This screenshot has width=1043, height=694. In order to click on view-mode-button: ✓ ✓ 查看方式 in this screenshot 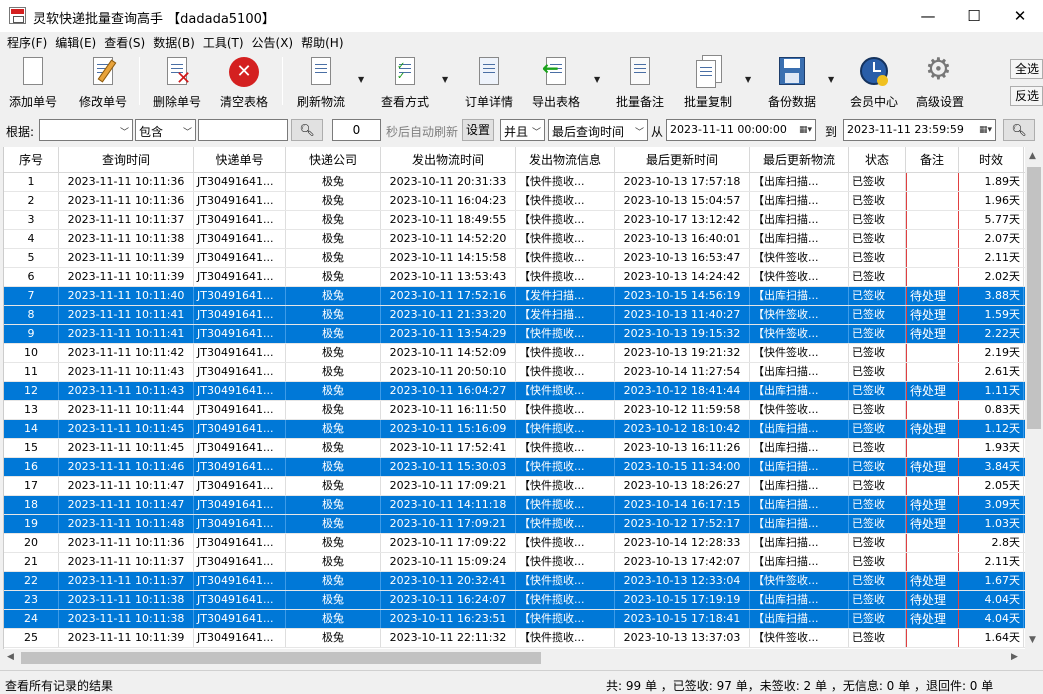, I will do `click(405, 83)`.